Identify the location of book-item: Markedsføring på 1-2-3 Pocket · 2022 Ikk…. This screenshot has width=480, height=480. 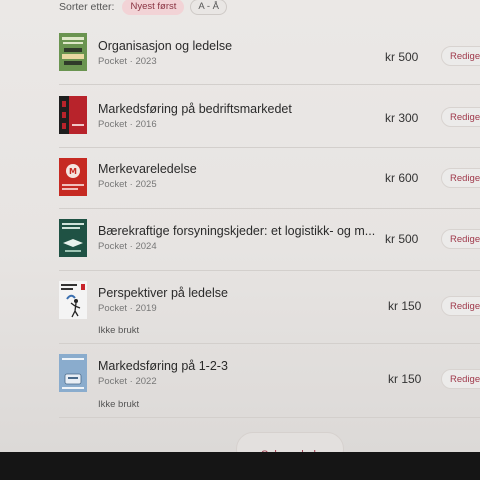
(269, 381).